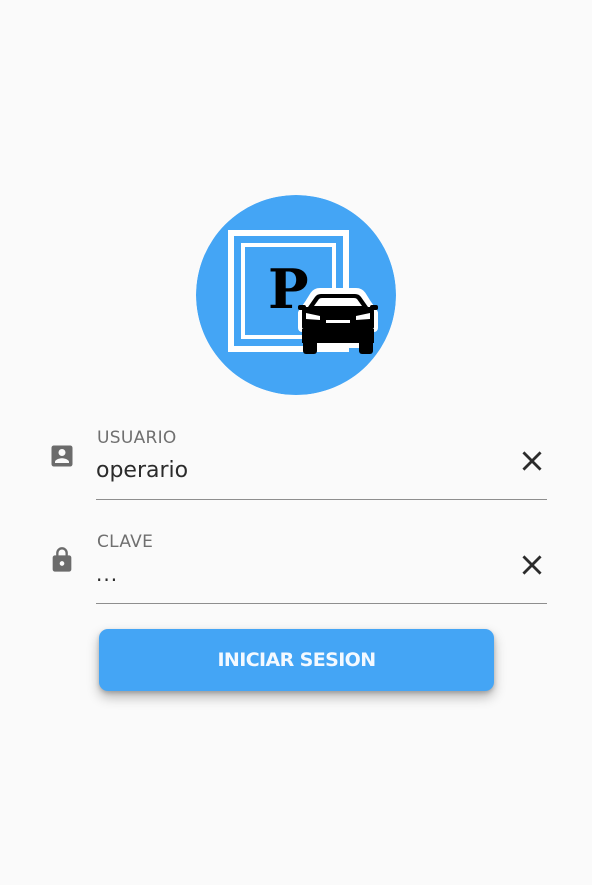 This screenshot has width=592, height=885. Describe the element at coordinates (125, 542) in the screenshot. I see `password-label: CLAVE` at that location.